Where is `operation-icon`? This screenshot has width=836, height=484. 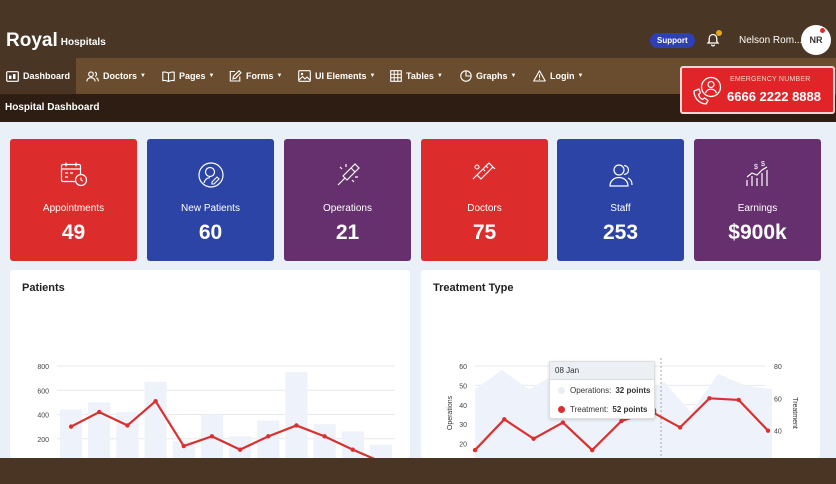 operation-icon is located at coordinates (348, 174).